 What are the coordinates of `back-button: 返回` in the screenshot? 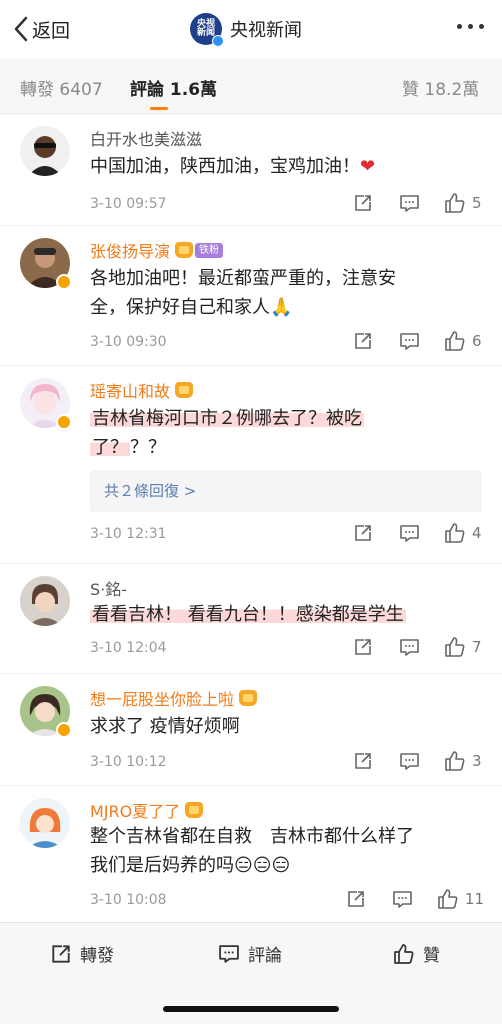 It's located at (42, 29).